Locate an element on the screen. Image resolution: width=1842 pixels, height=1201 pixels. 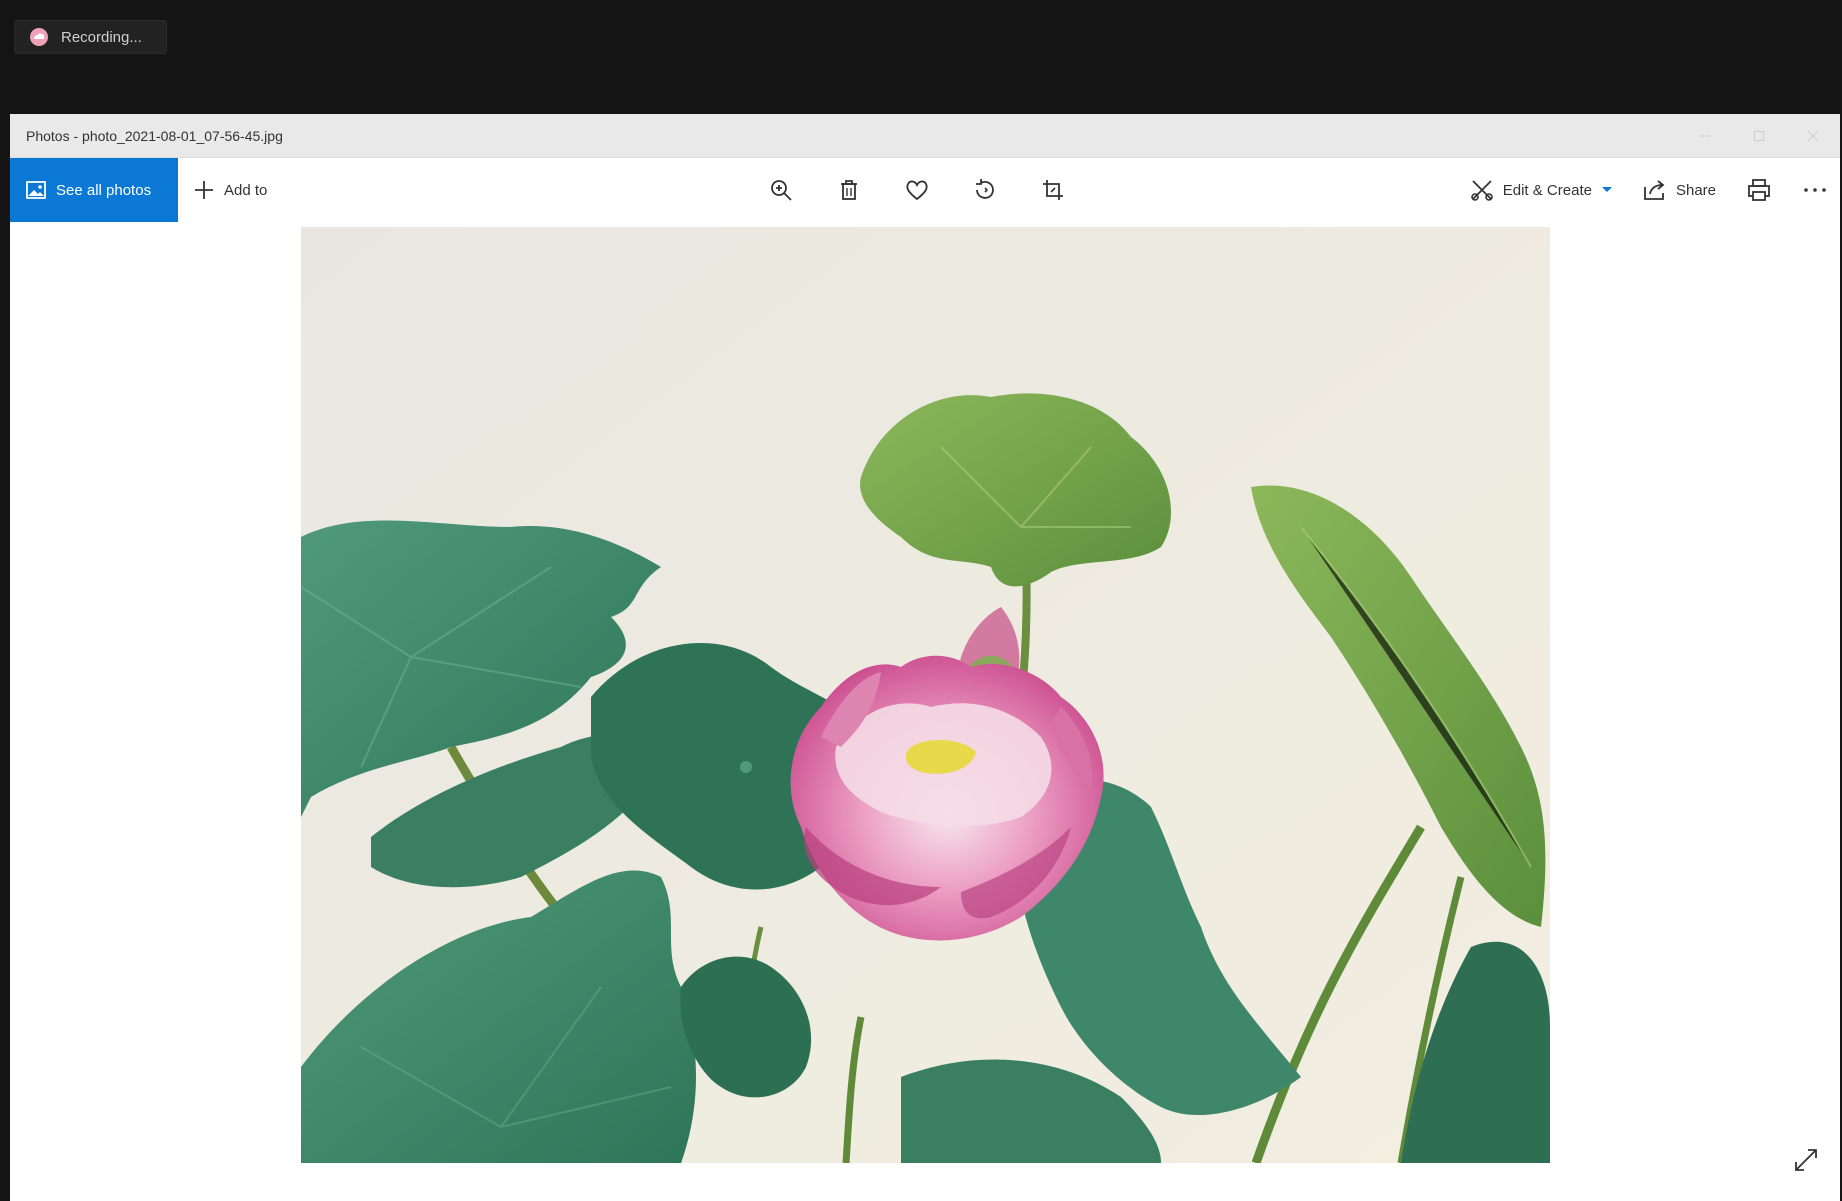
print-button is located at coordinates (1759, 190).